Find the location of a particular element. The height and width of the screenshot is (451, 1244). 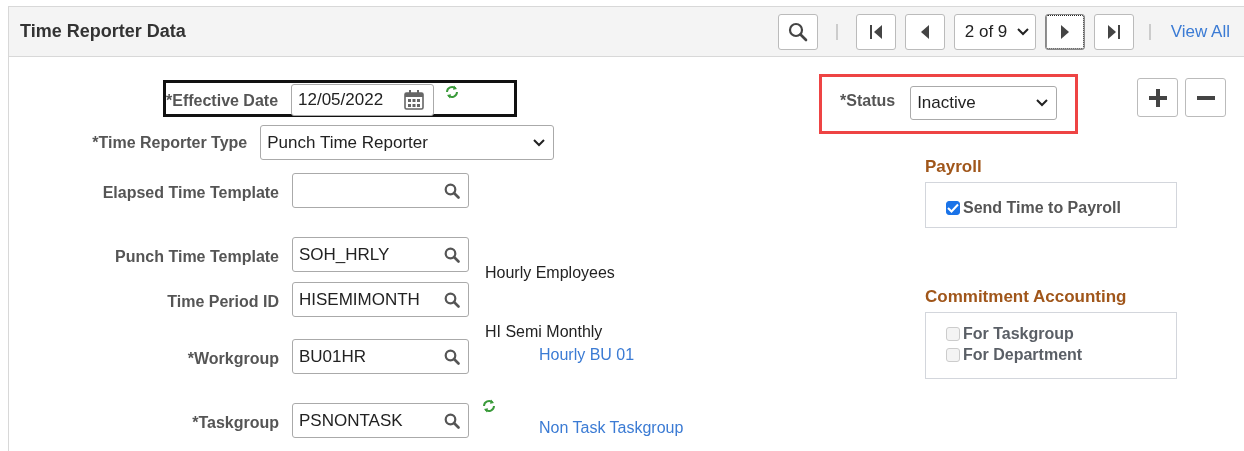

minus-icon is located at coordinates (1205, 97).